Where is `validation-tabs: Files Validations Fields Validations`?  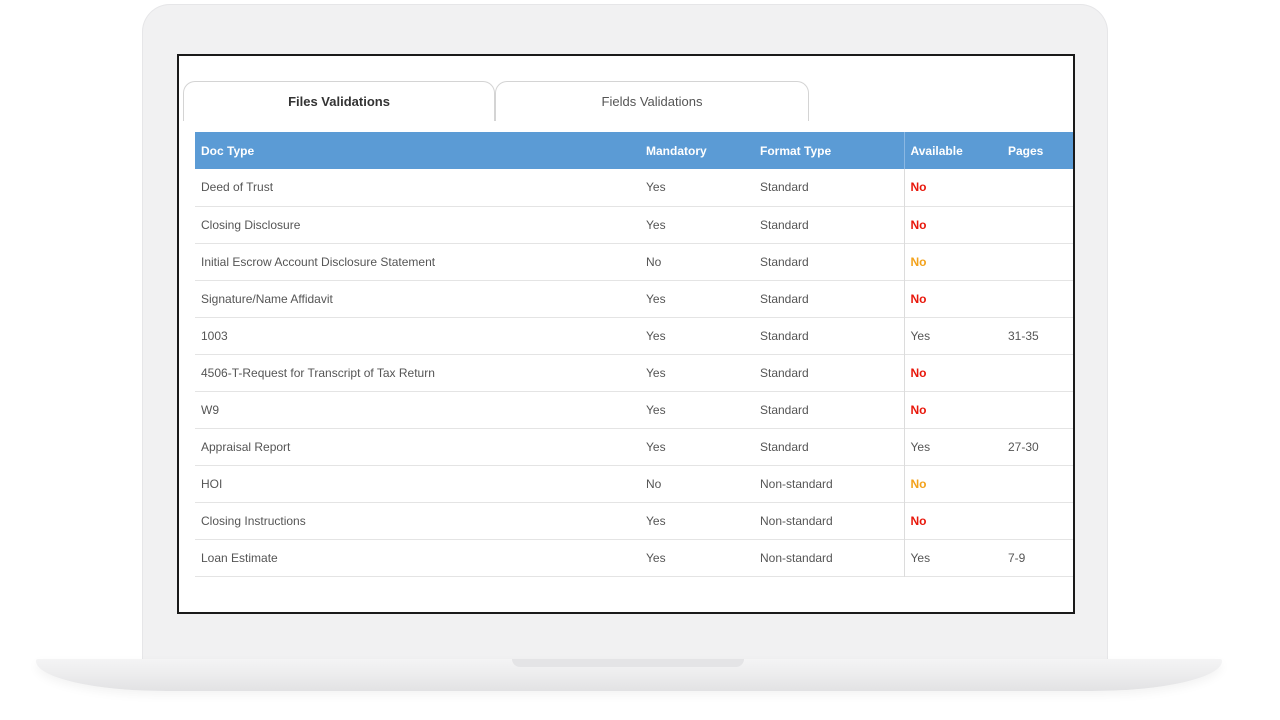
validation-tabs: Files Validations Fields Validations is located at coordinates (628, 101).